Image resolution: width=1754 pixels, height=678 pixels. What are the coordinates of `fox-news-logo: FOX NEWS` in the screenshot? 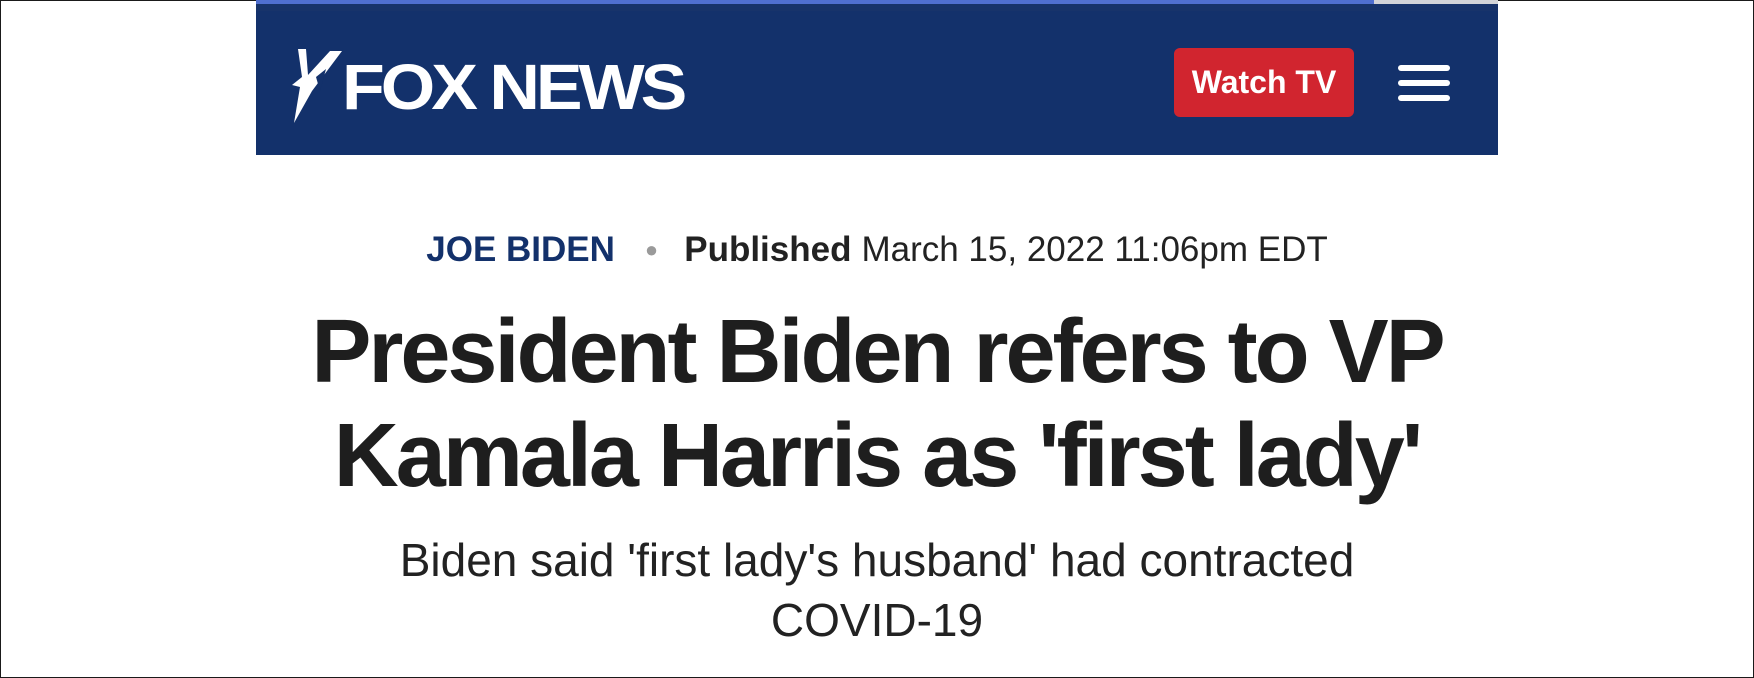 It's located at (488, 87).